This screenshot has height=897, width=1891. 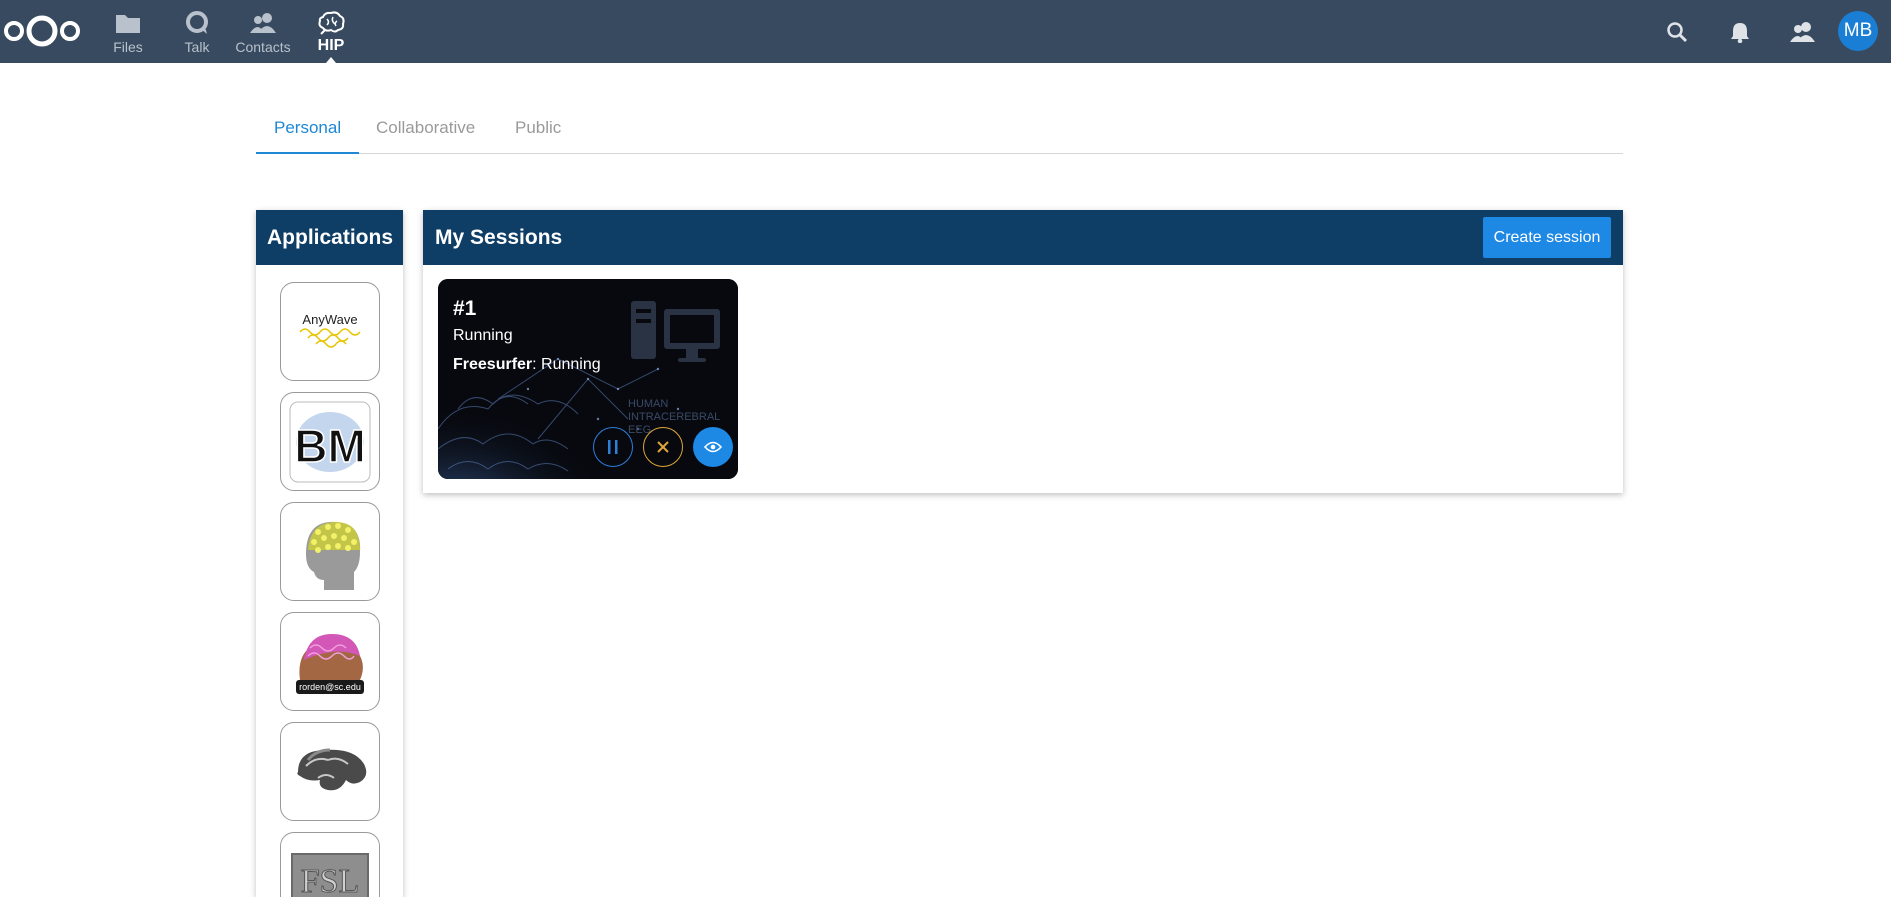 I want to click on active-app-caret, so click(x=331, y=60).